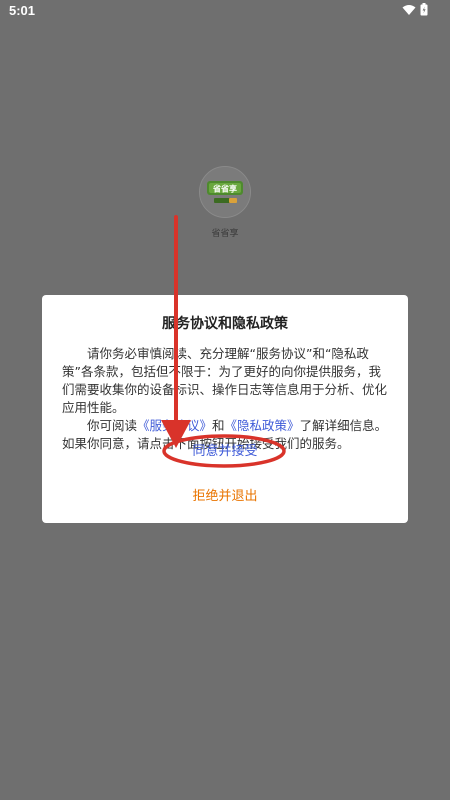  Describe the element at coordinates (424, 11) in the screenshot. I see `battery-icon` at that location.